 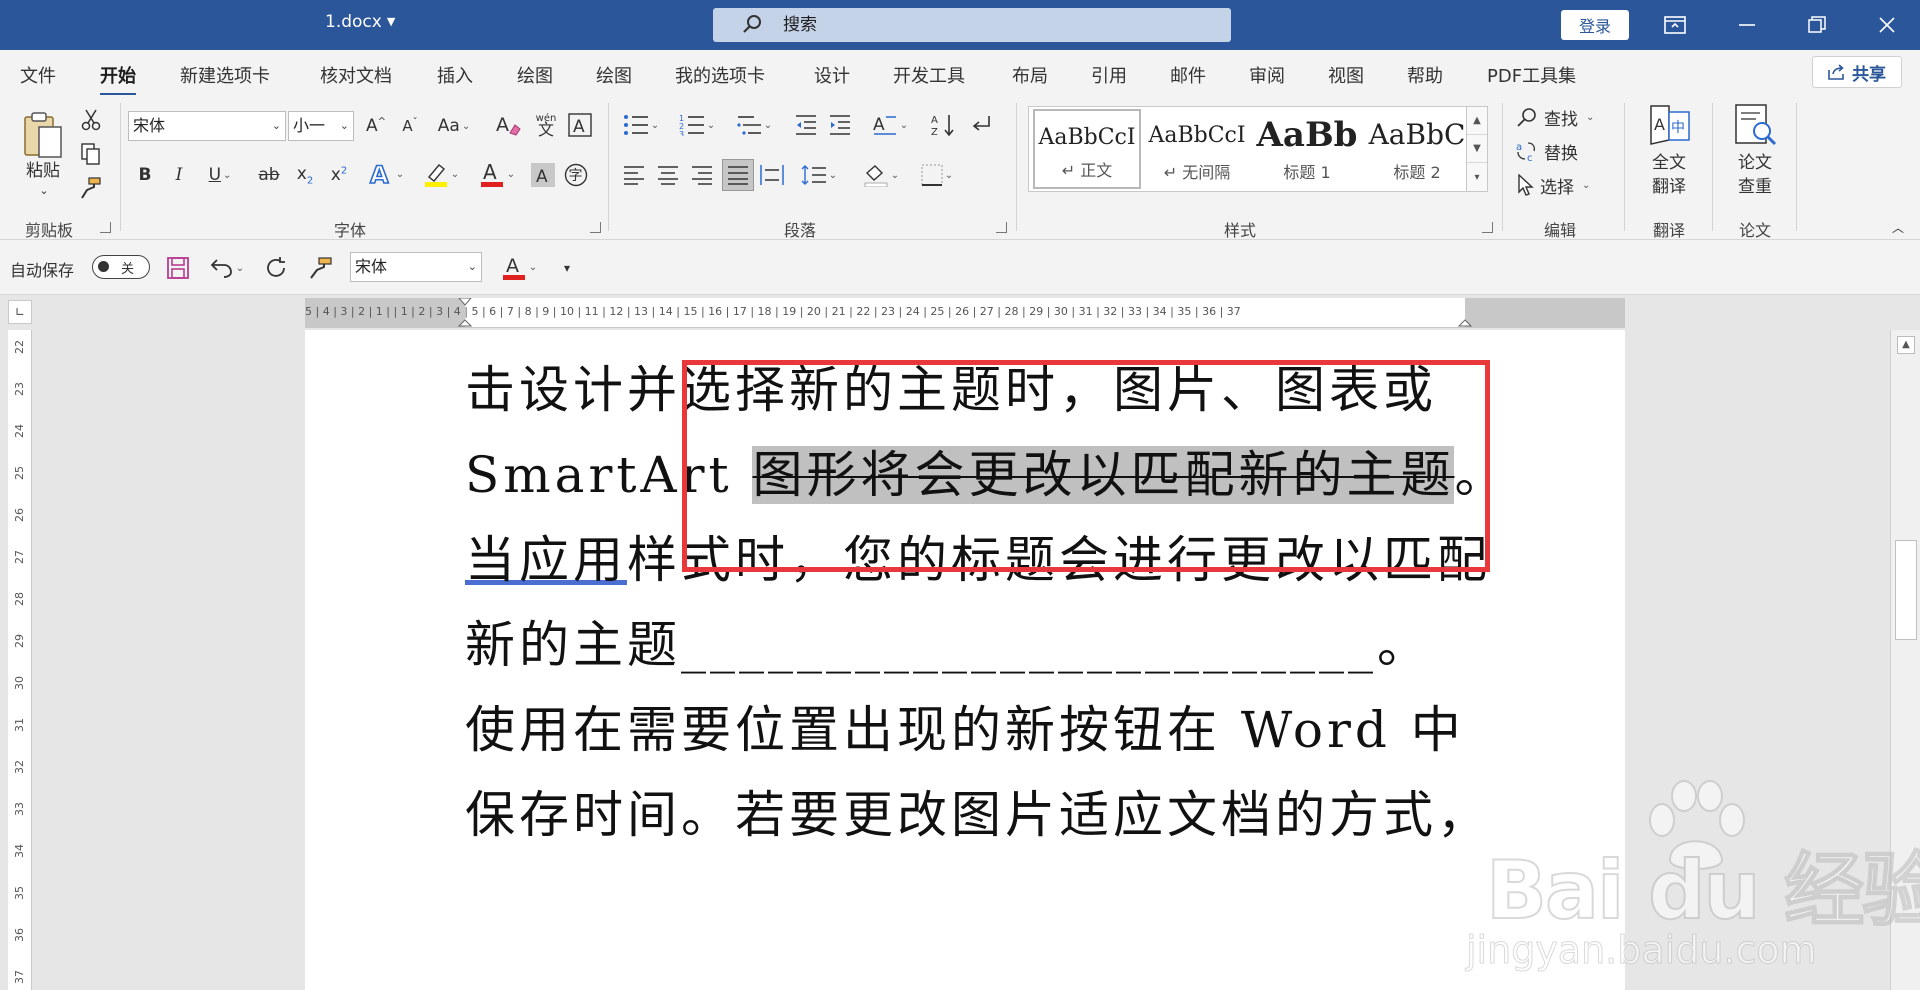 What do you see at coordinates (43, 135) in the screenshot?
I see `paste-button` at bounding box center [43, 135].